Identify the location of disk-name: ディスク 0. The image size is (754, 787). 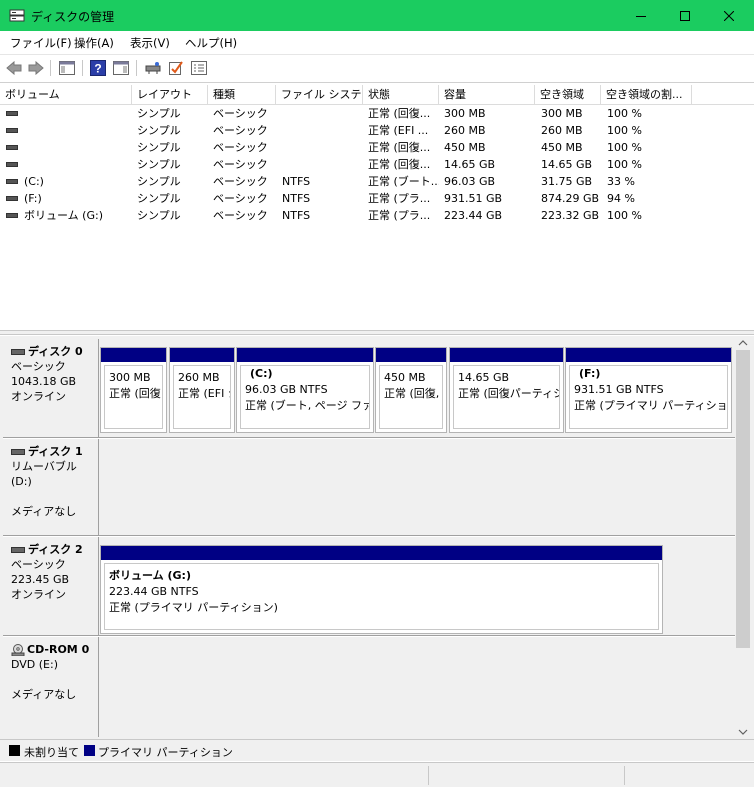
(55, 351).